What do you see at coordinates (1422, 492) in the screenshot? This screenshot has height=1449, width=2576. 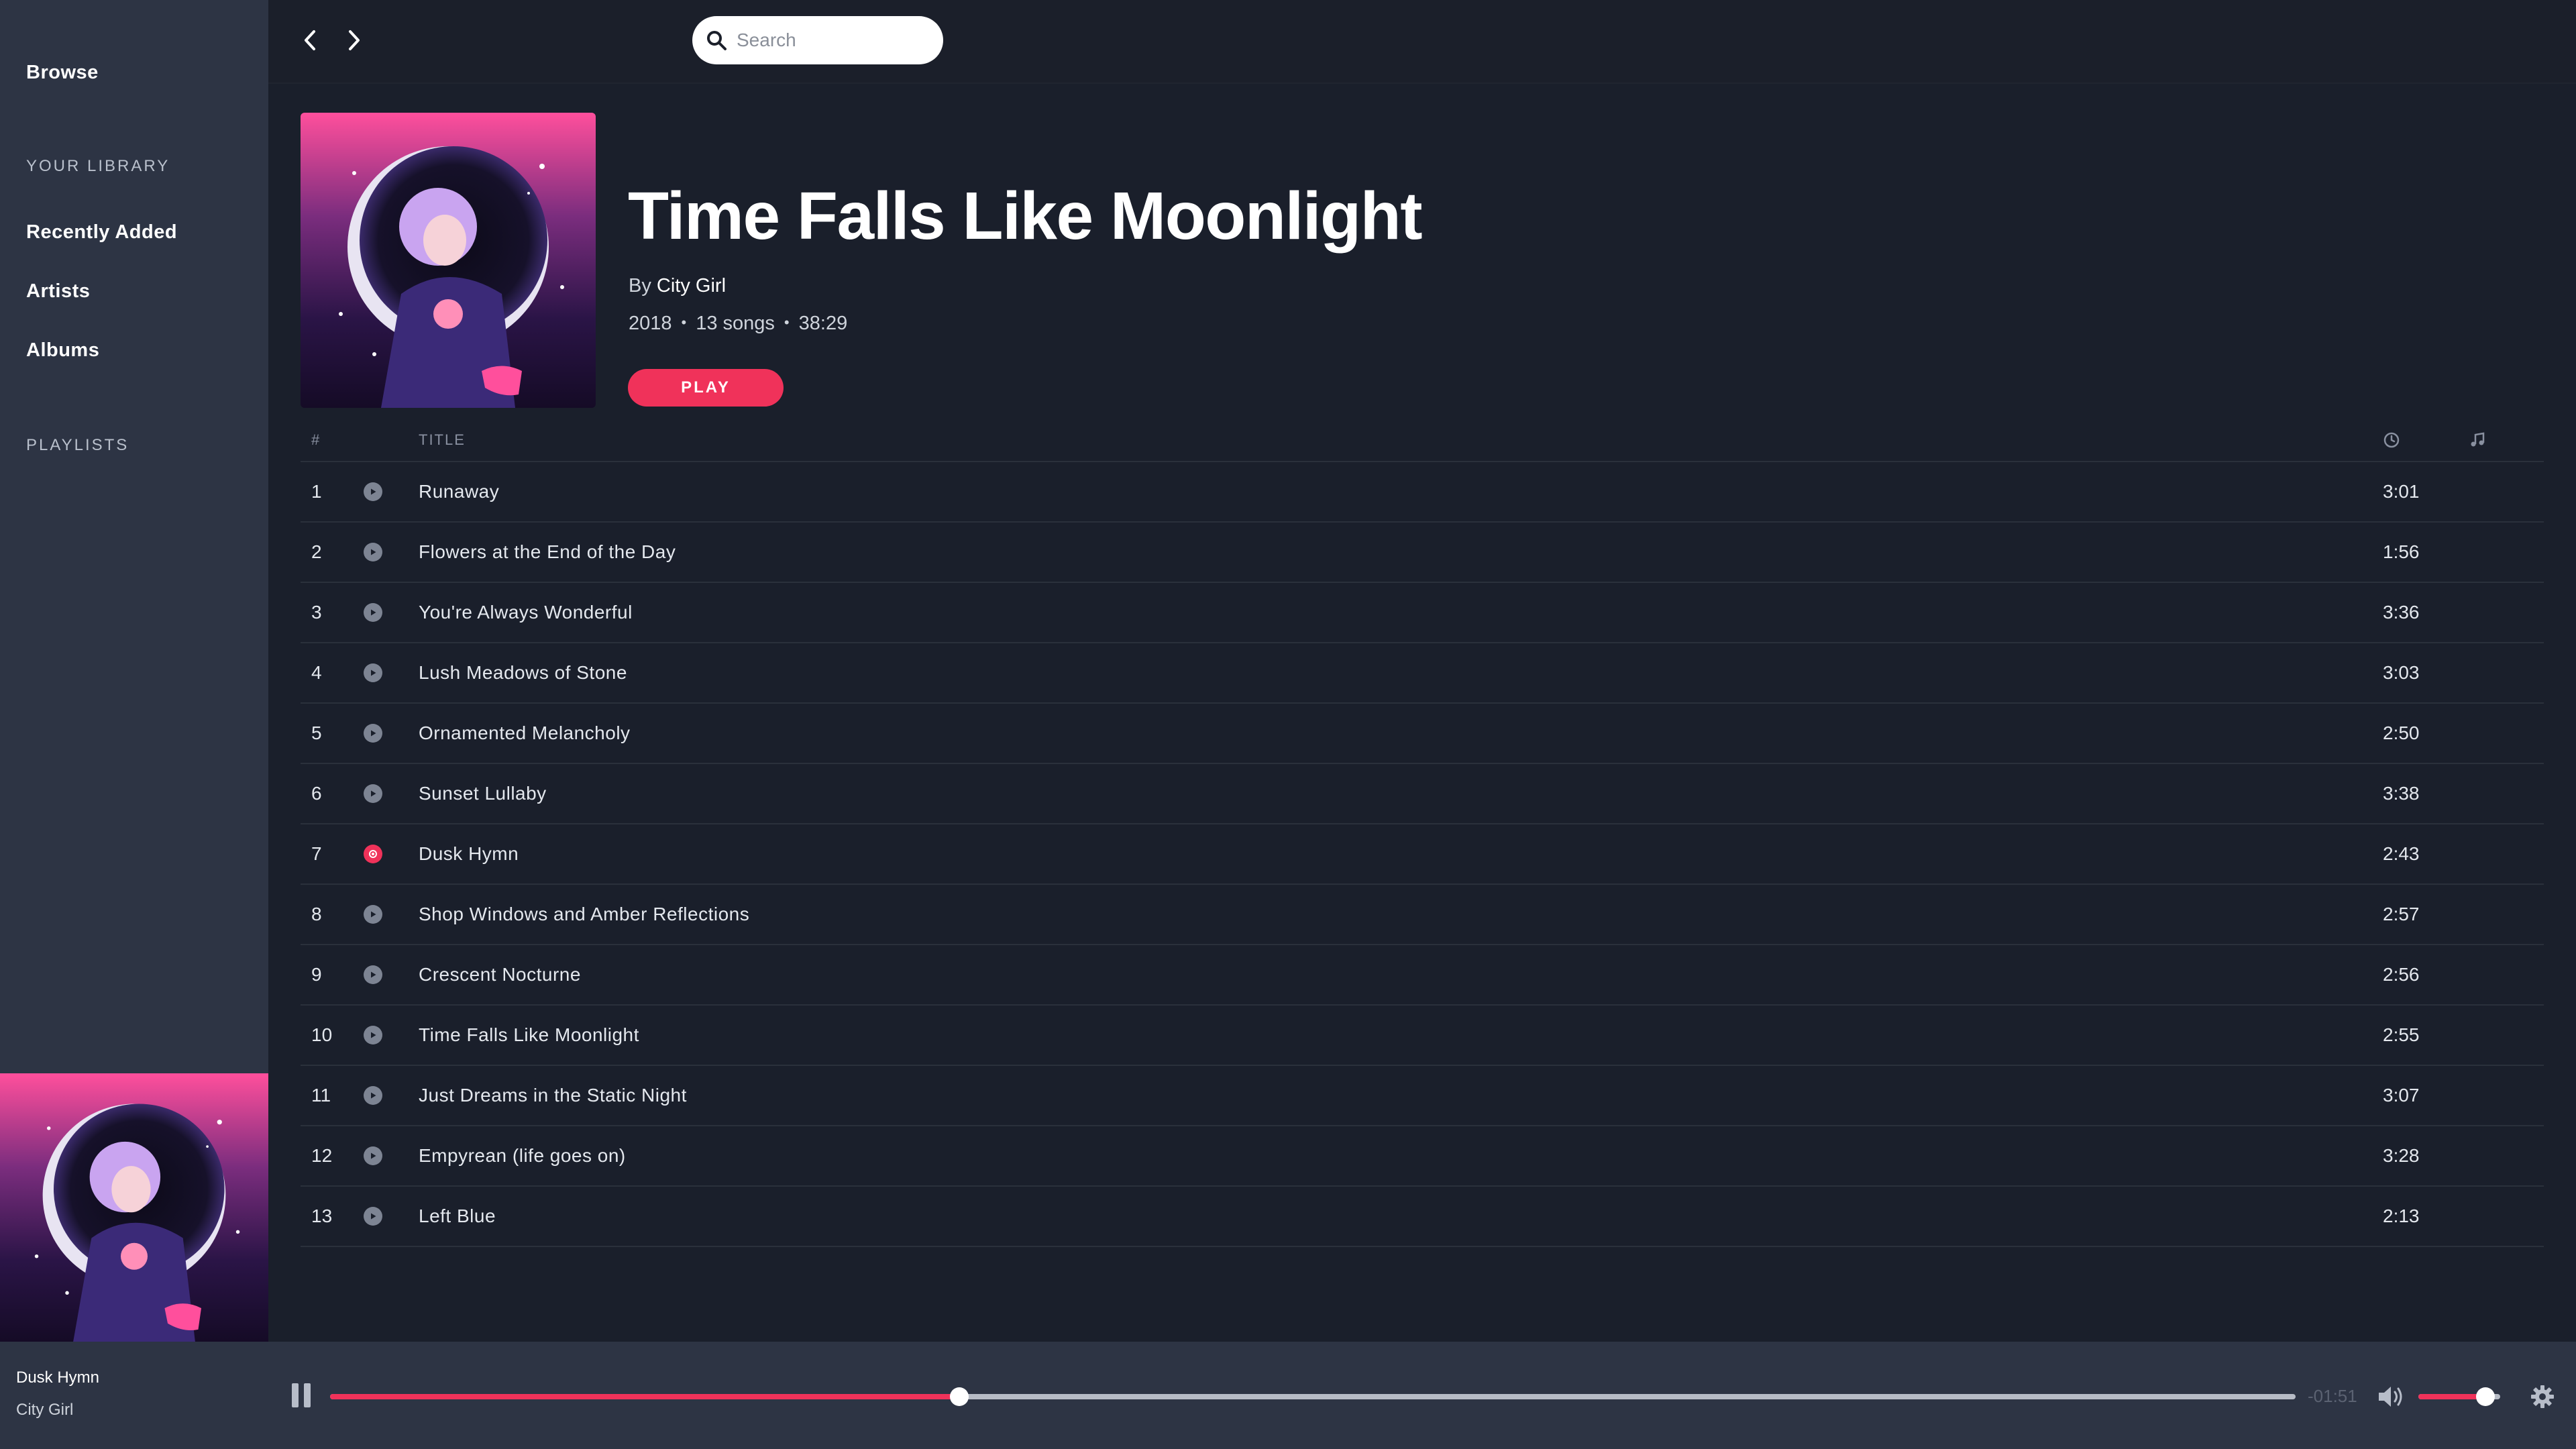 I see `track-row: 1 Runaway 3:01` at bounding box center [1422, 492].